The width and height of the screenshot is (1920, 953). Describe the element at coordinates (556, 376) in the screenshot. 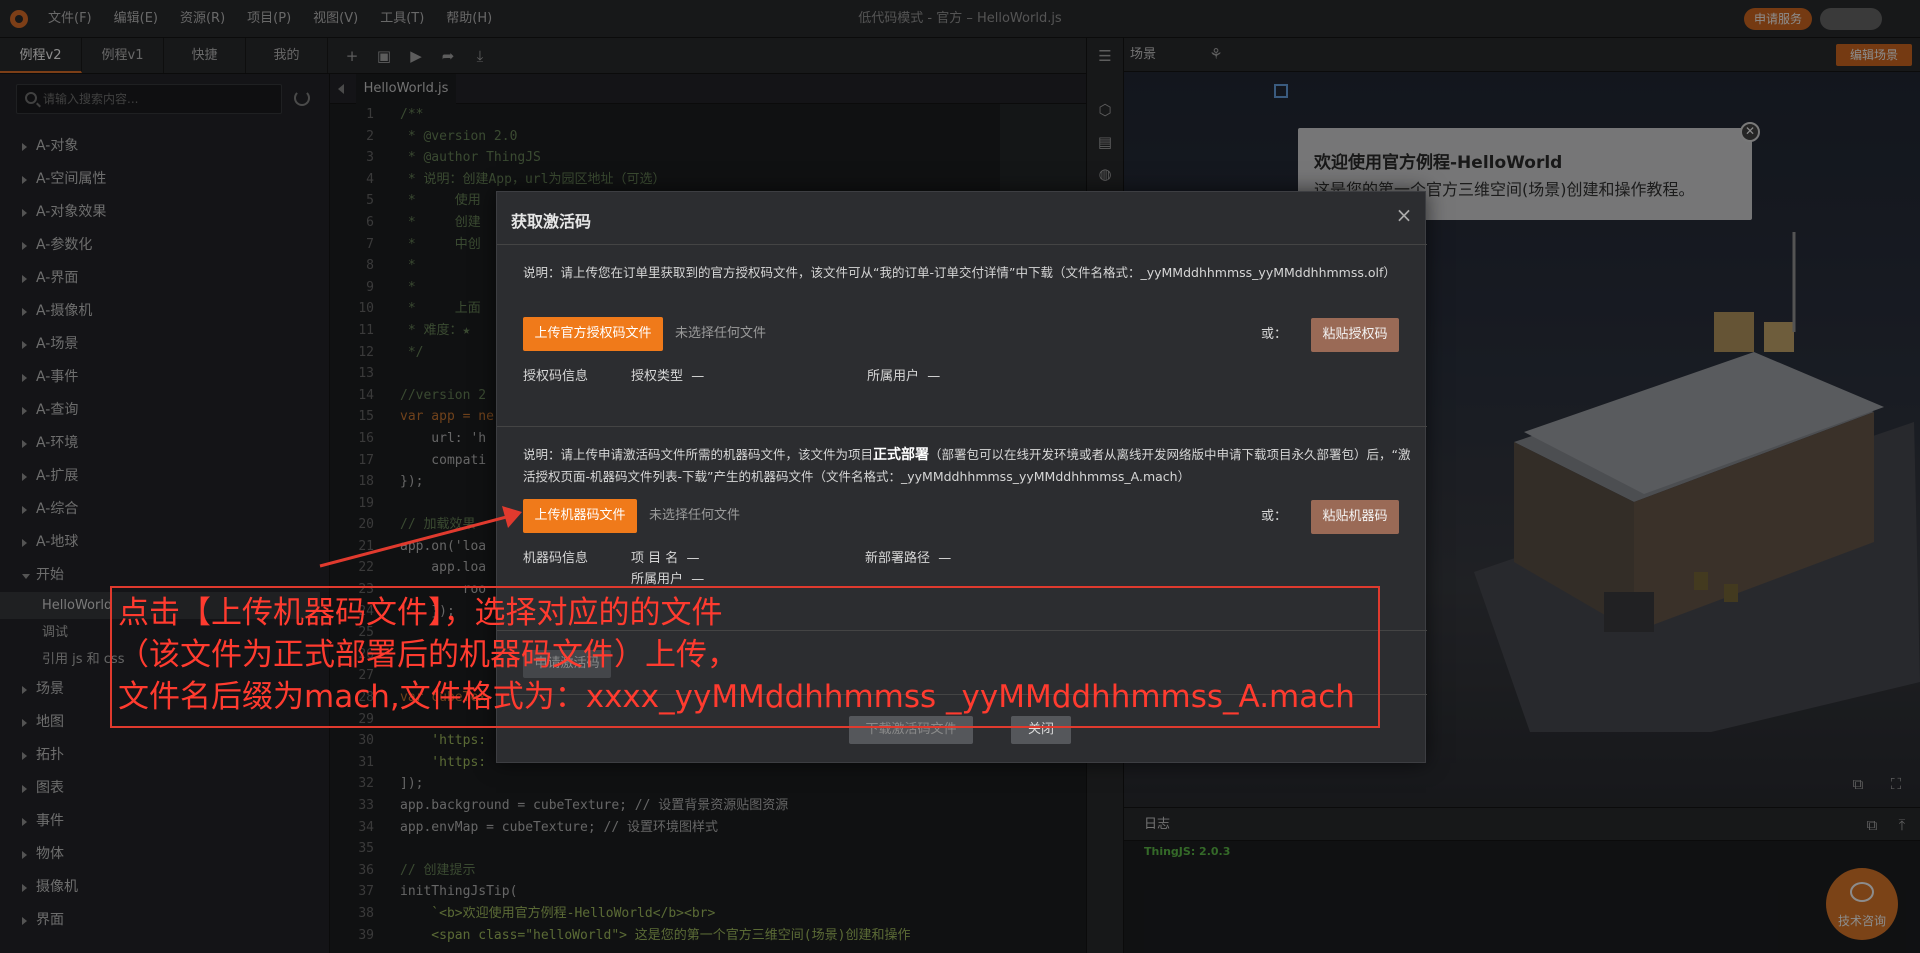

I see `license-info-label: 授权码信息` at that location.